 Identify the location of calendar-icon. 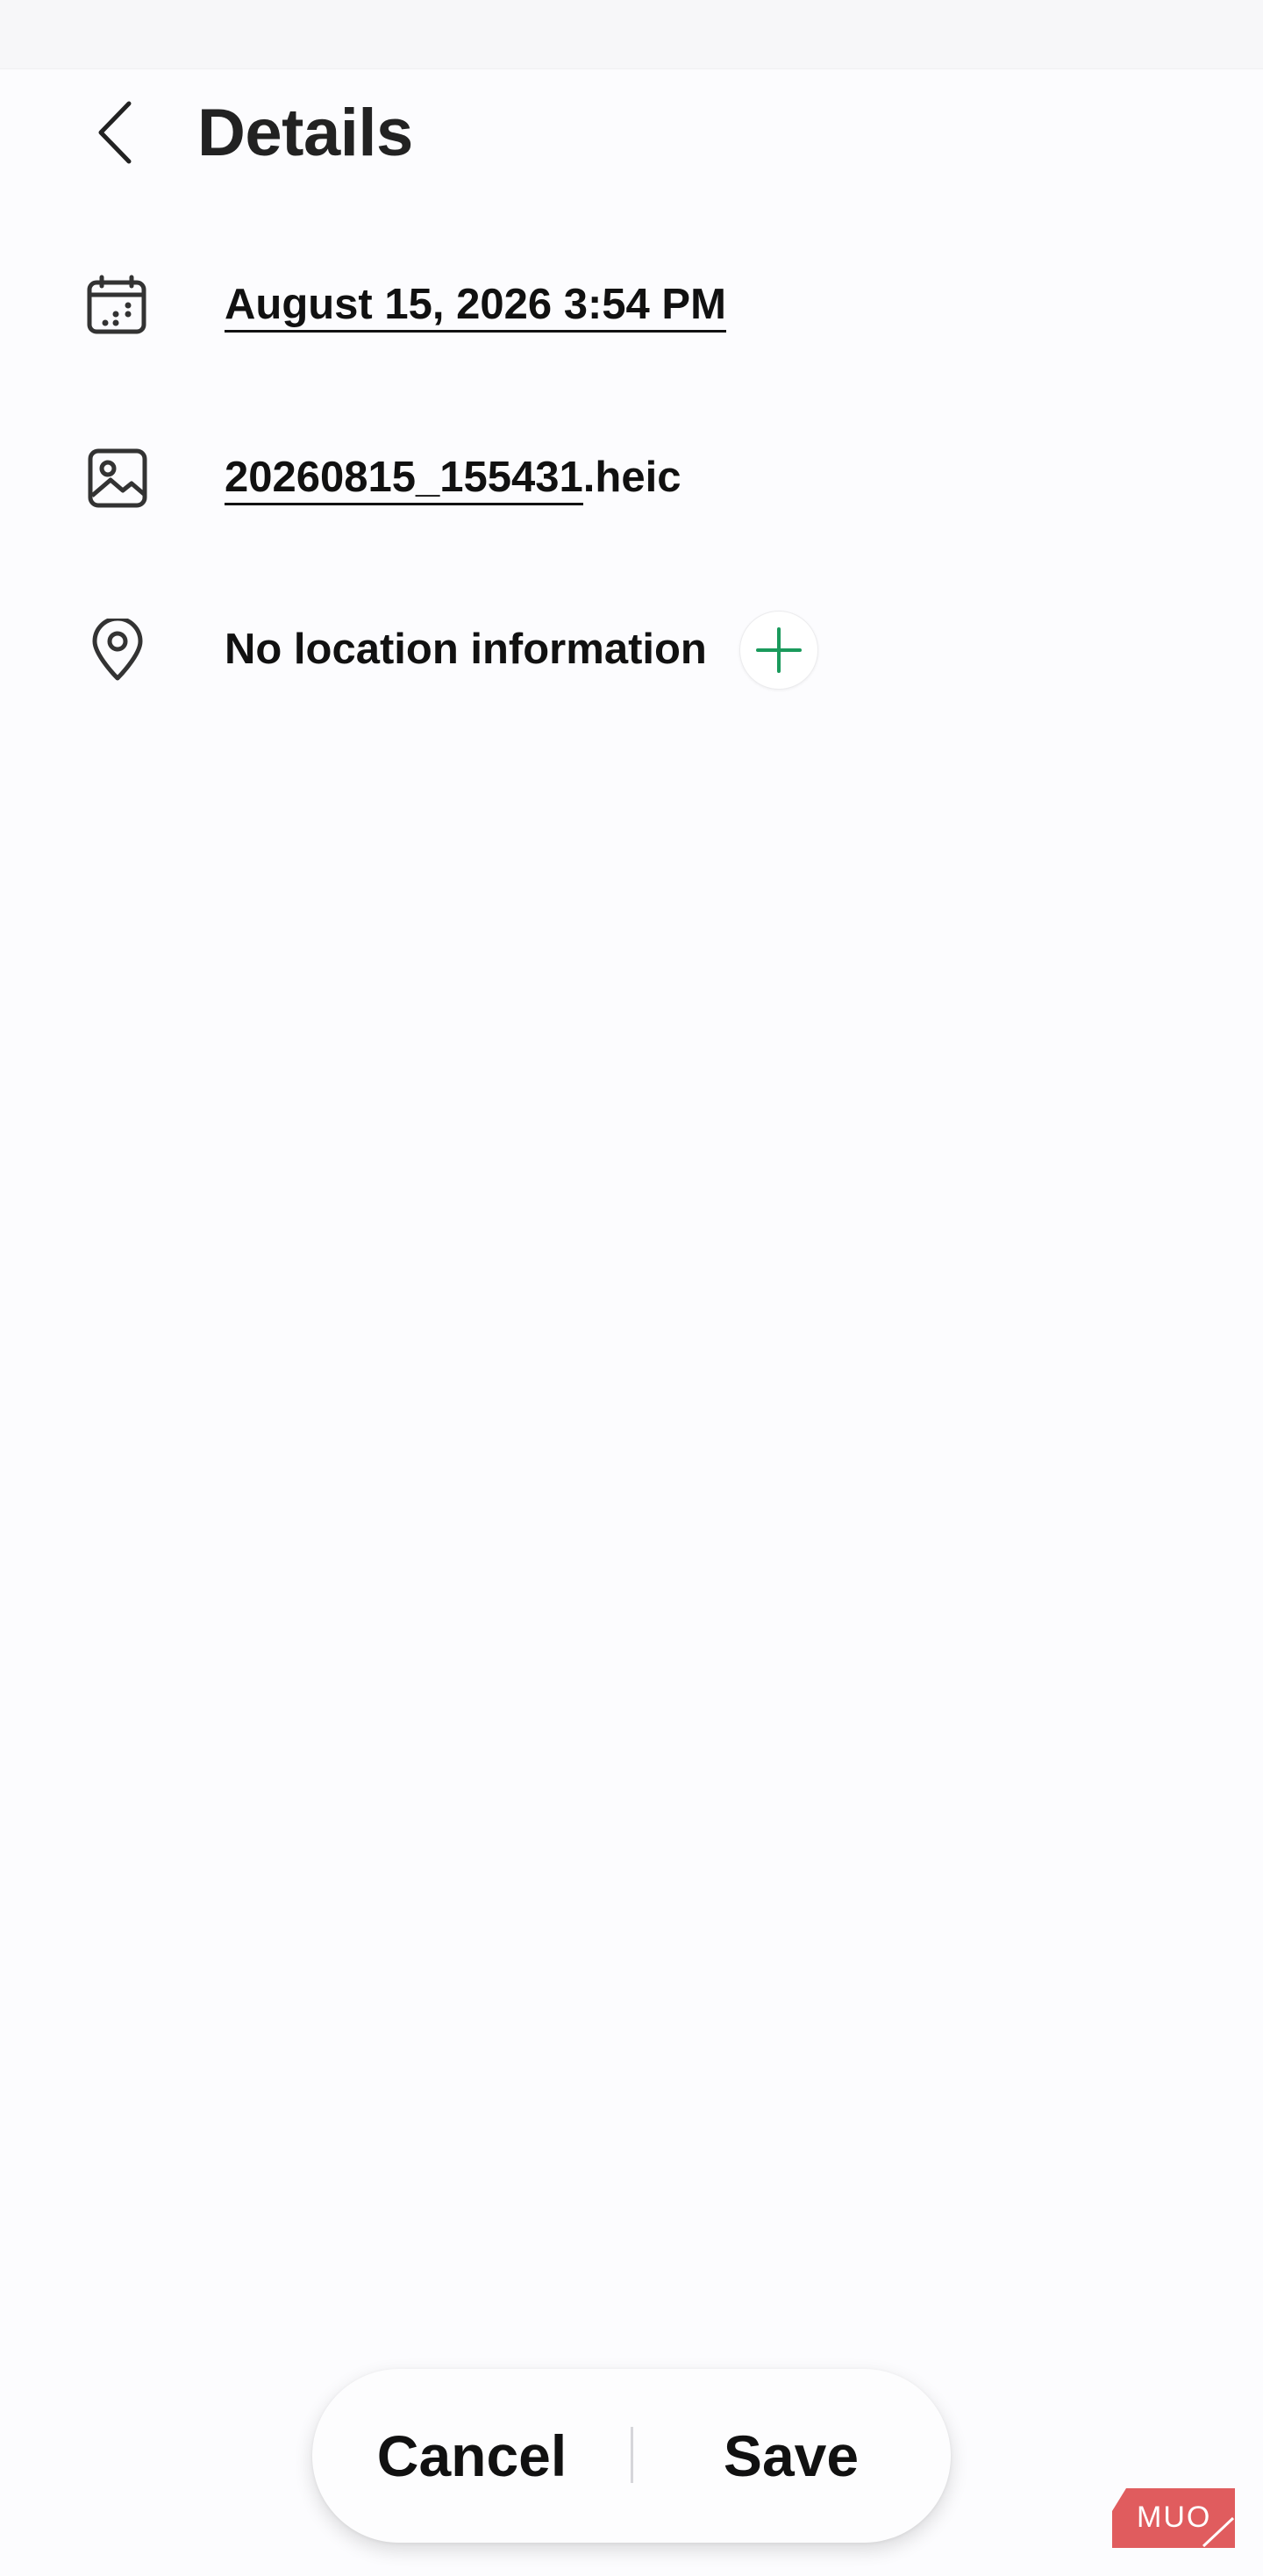
(116, 304).